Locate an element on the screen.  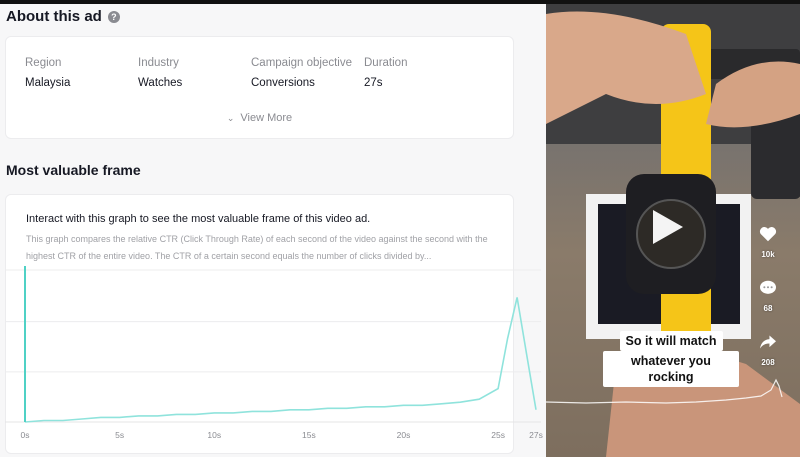
duration-label: Duration is located at coordinates (386, 63).